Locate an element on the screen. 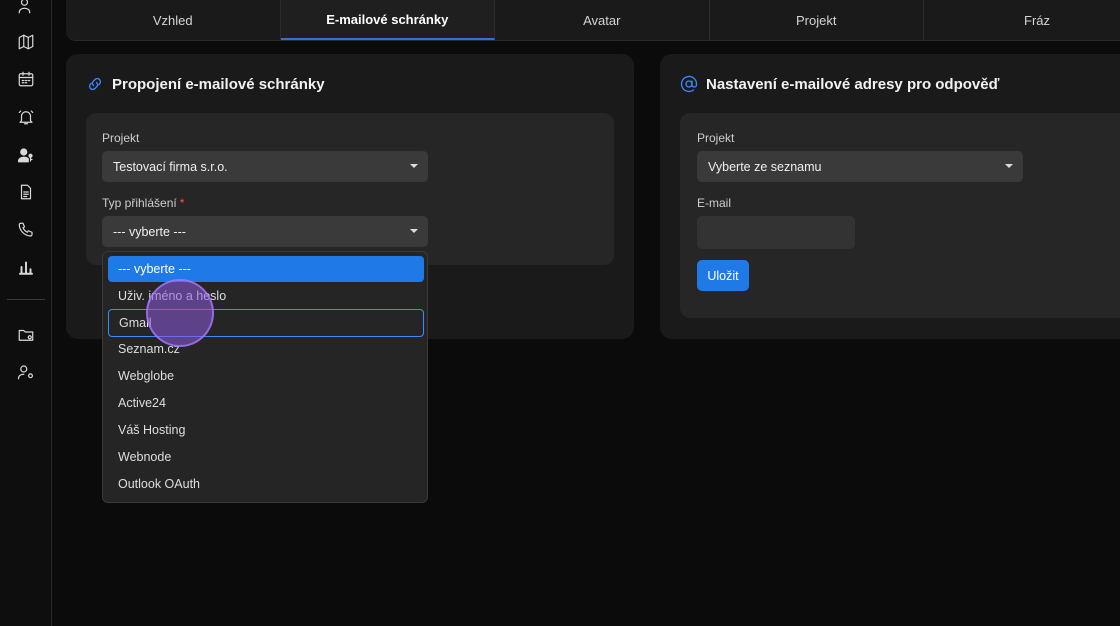 This screenshot has height=626, width=1120. reply-project-label: Projekt is located at coordinates (716, 138).